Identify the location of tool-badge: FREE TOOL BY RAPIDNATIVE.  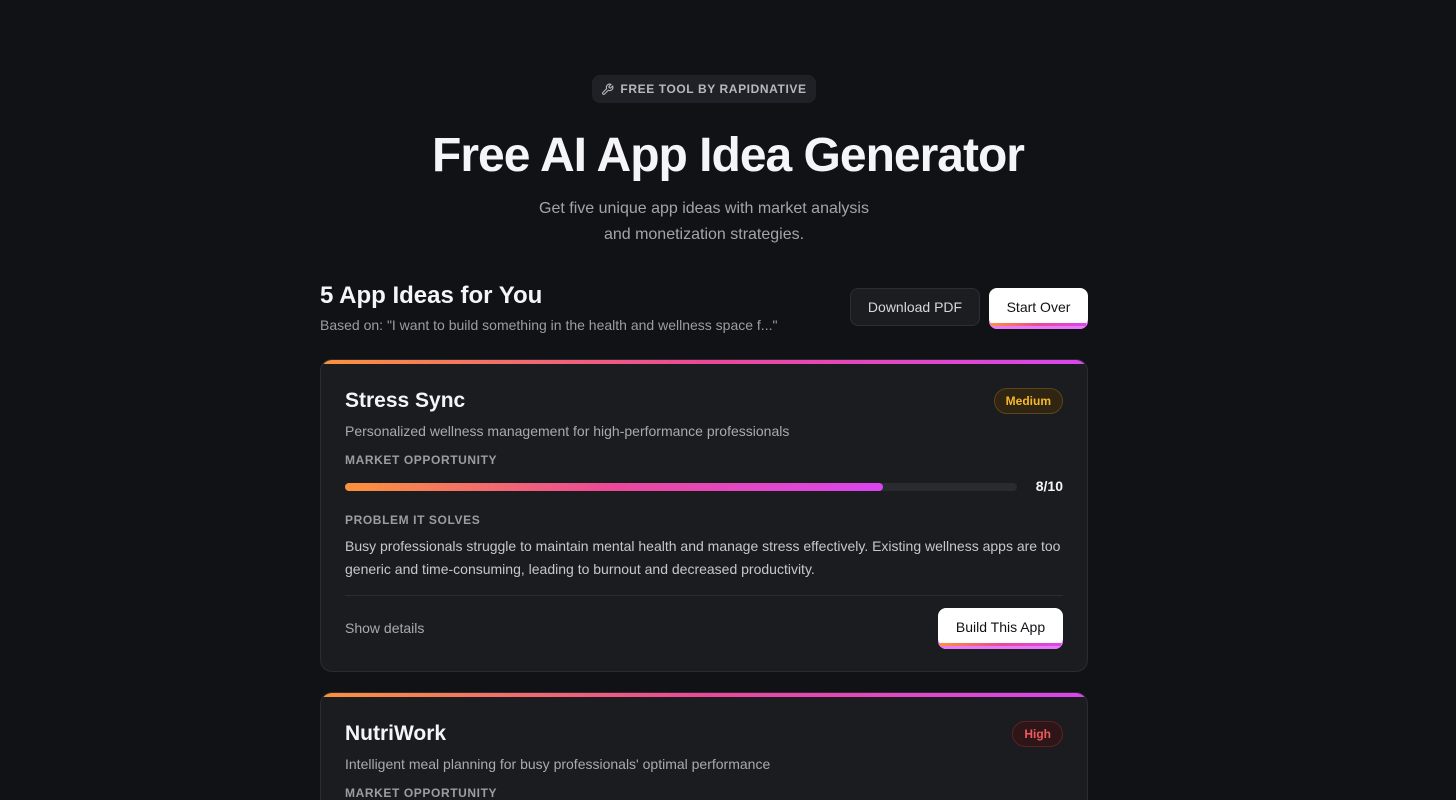
(704, 89).